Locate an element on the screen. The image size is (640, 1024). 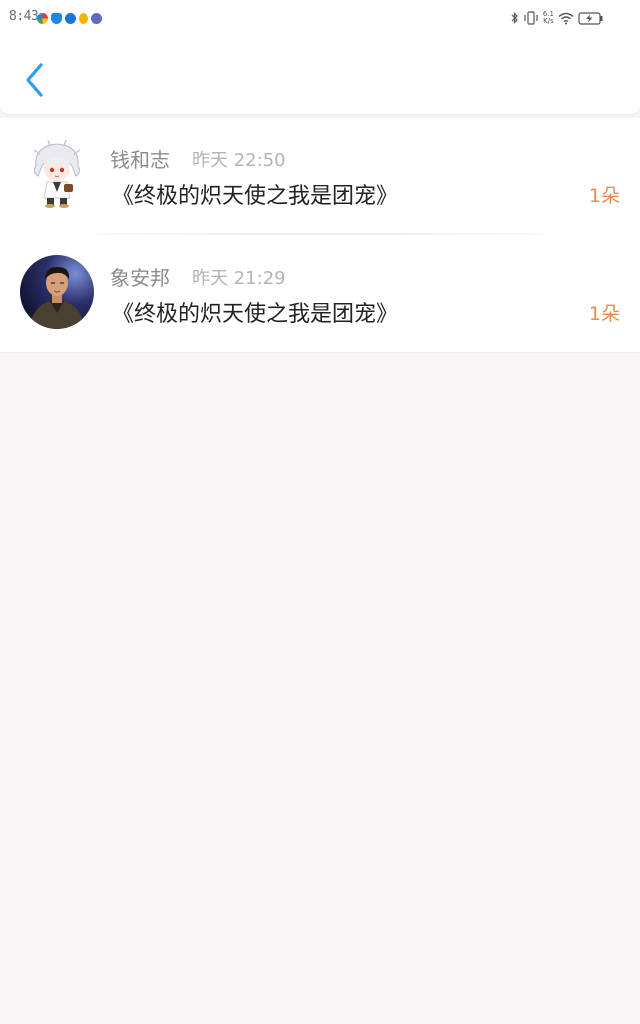
bluetooth-icon is located at coordinates (514, 18).